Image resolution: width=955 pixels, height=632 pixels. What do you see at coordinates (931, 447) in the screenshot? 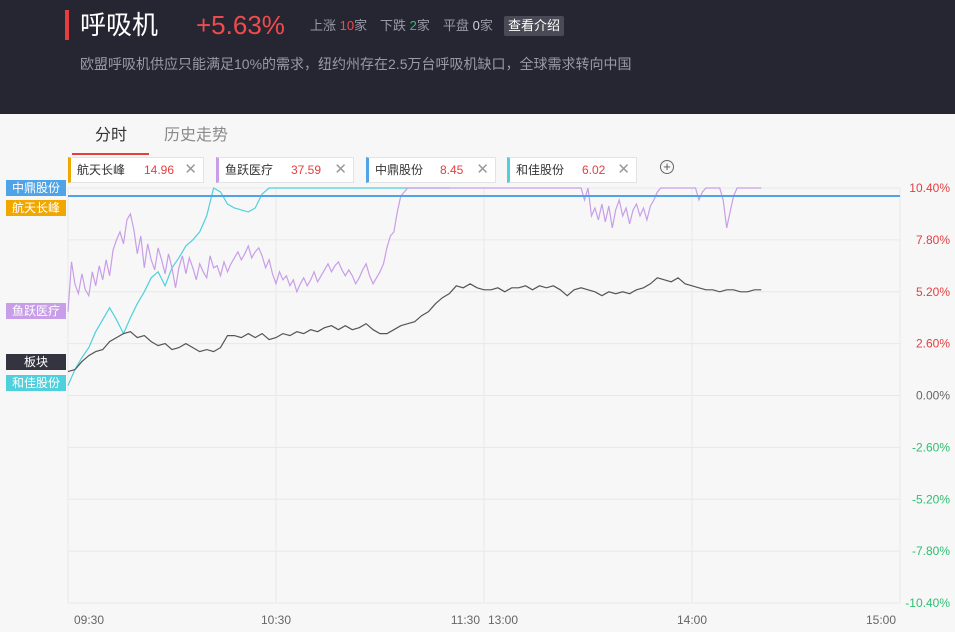
I see `y-tick-label: -2.60%` at bounding box center [931, 447].